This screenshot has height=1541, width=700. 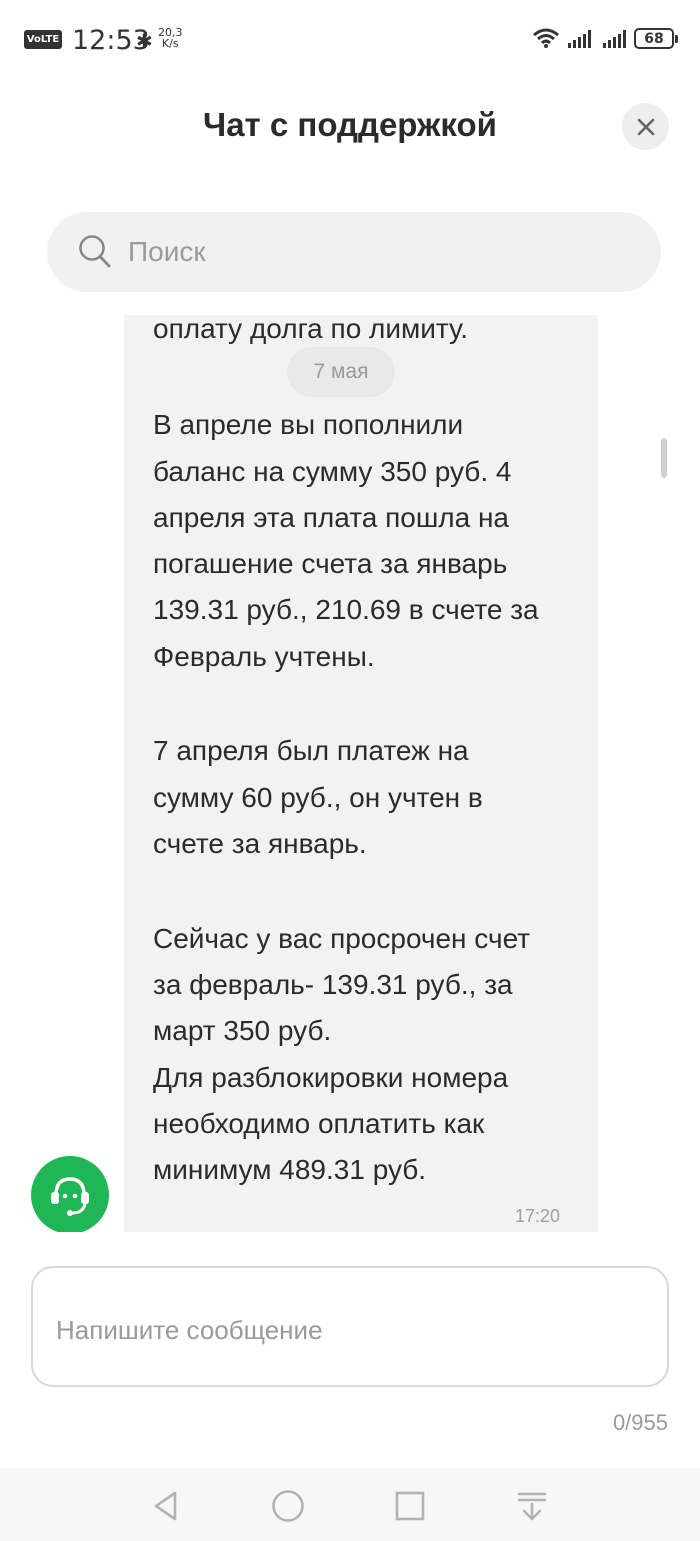 I want to click on close-button, so click(x=645, y=126).